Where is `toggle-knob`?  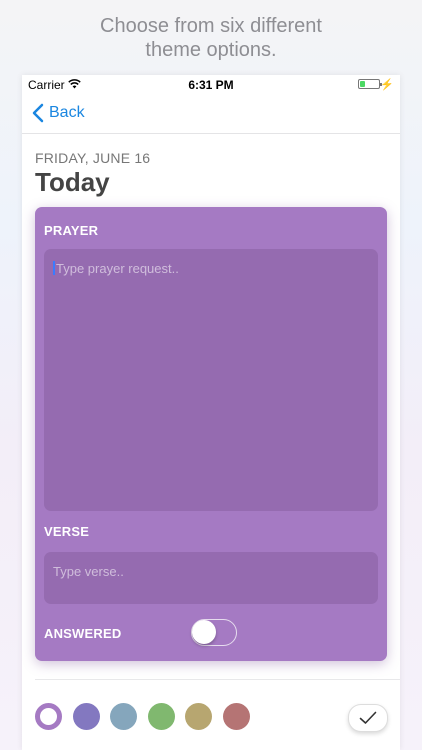 toggle-knob is located at coordinates (204, 632).